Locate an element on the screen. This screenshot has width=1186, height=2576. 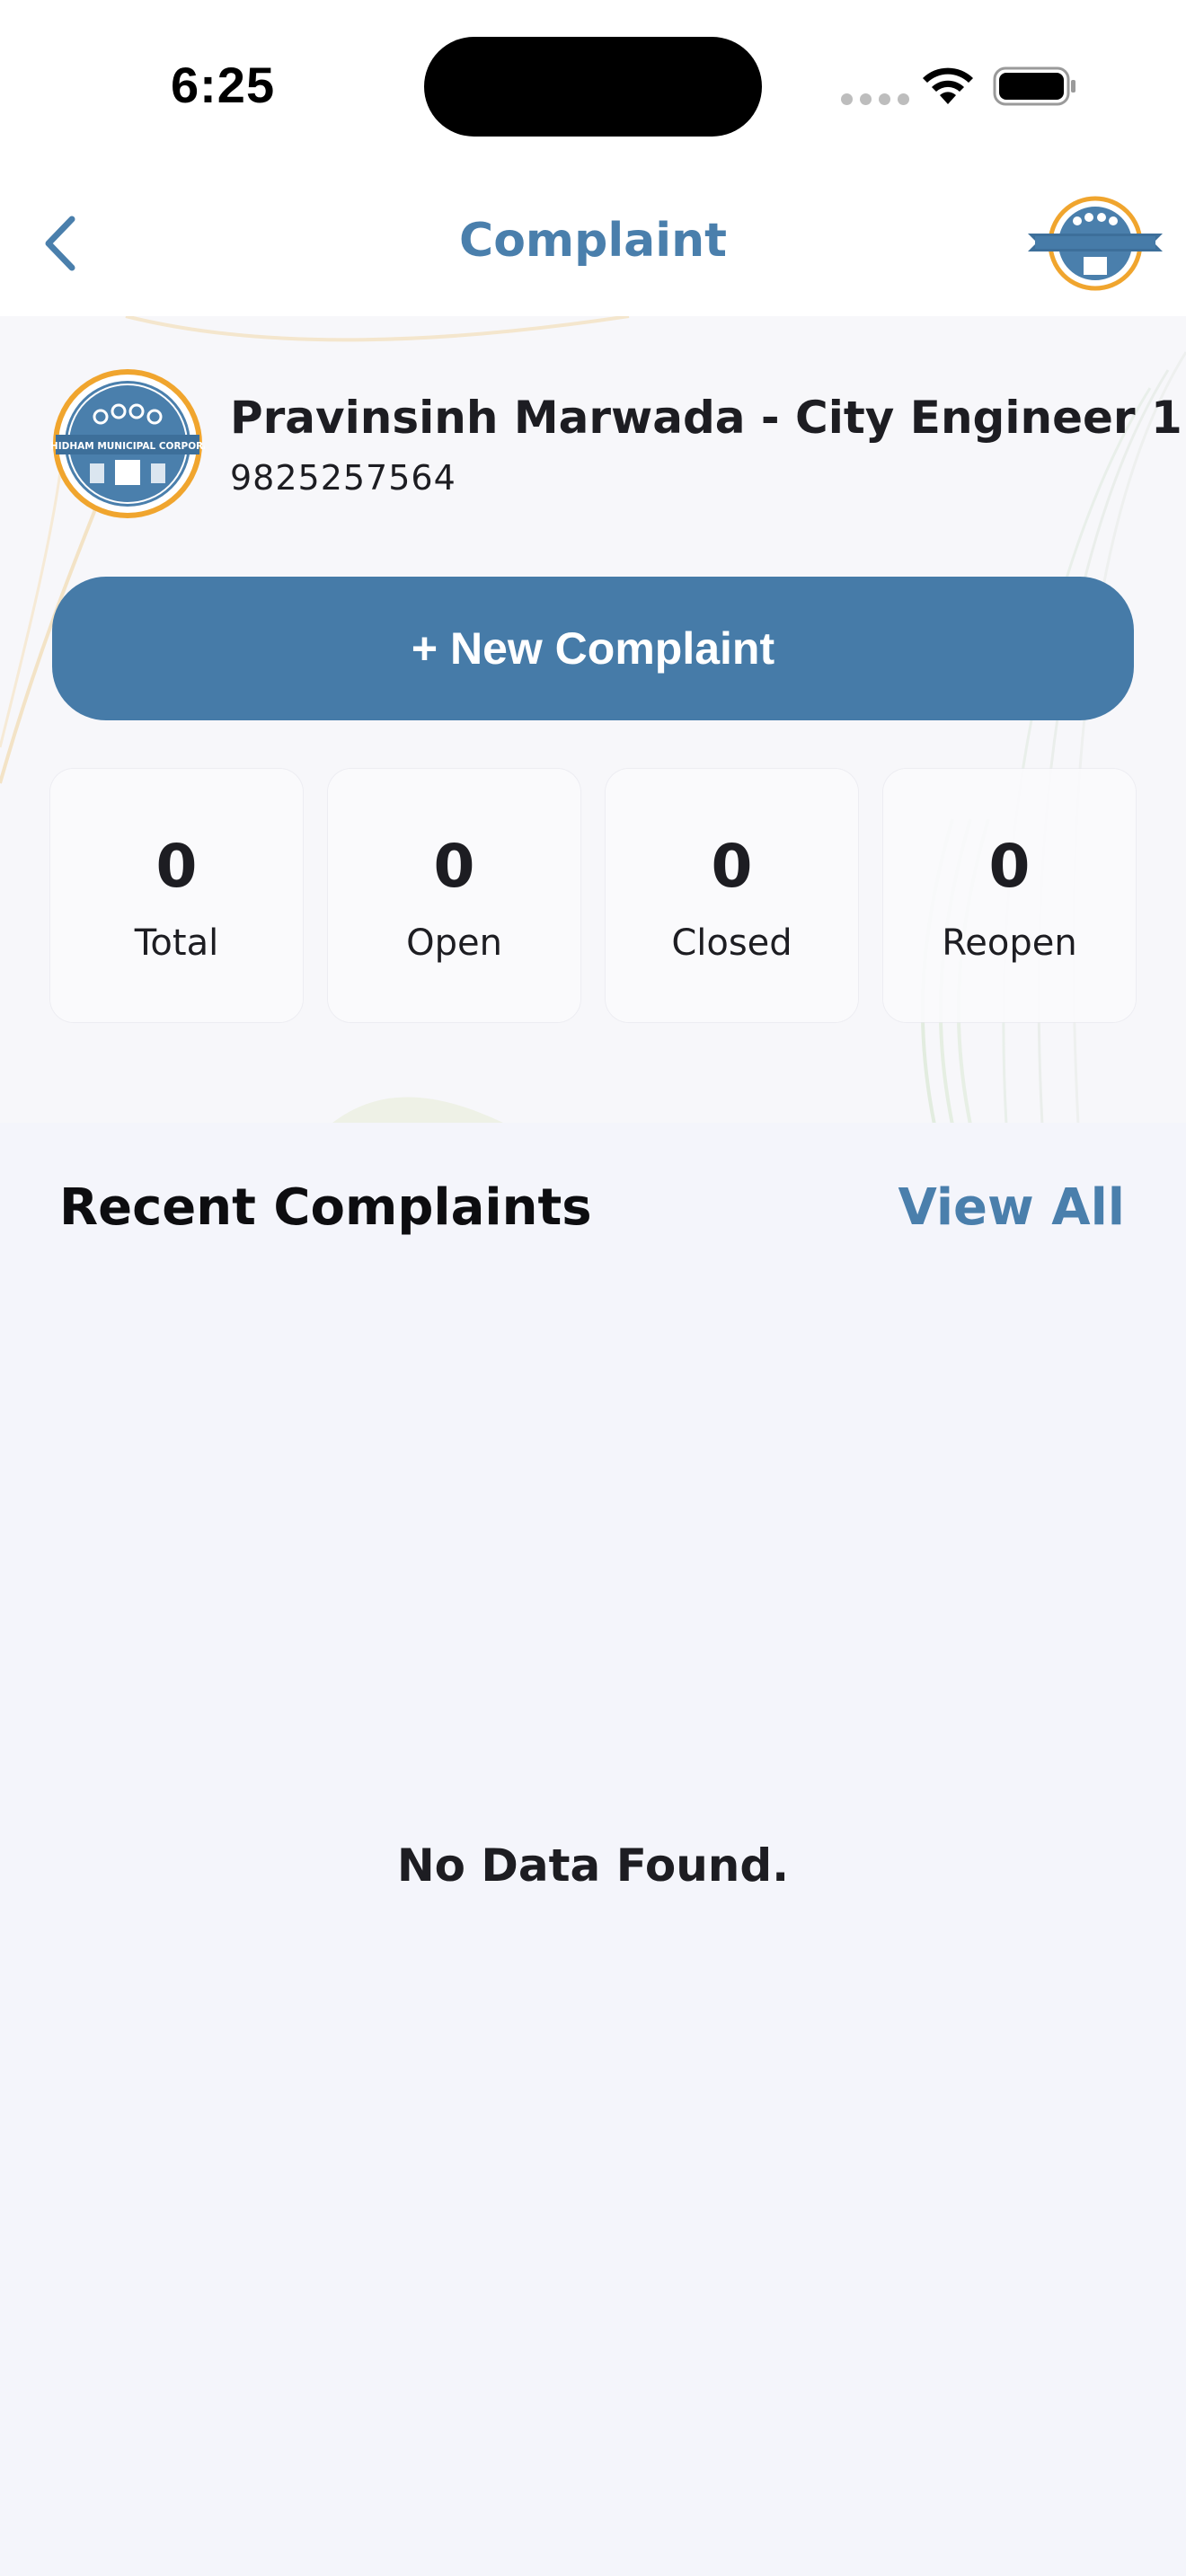
complaint-stats: 0 Total 0 Open 0 Closed 0 Reopen is located at coordinates (593, 895).